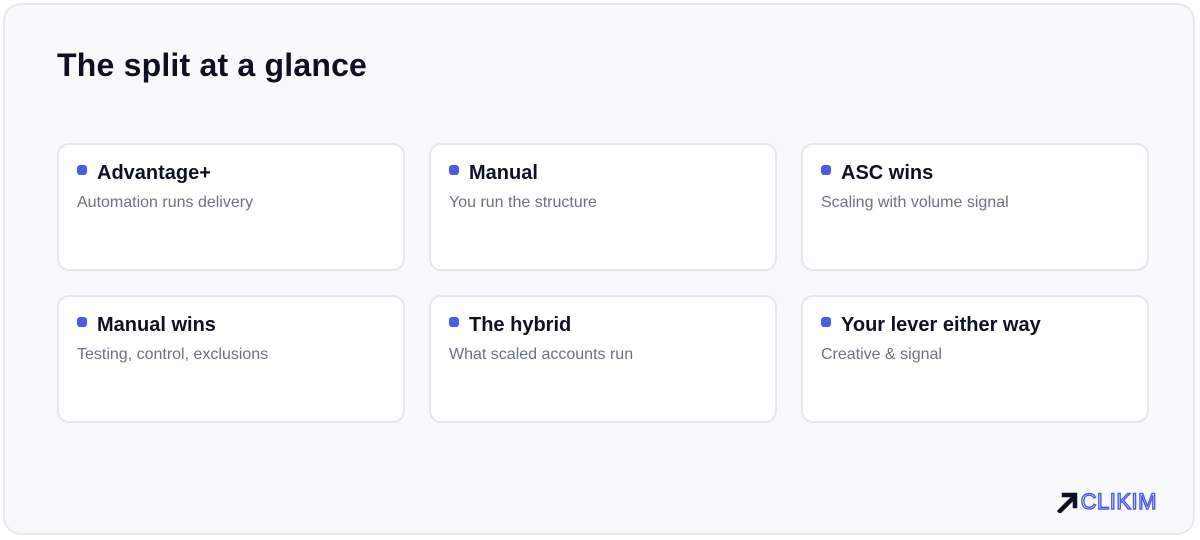  I want to click on arrow-up-right-icon, so click(1066, 502).